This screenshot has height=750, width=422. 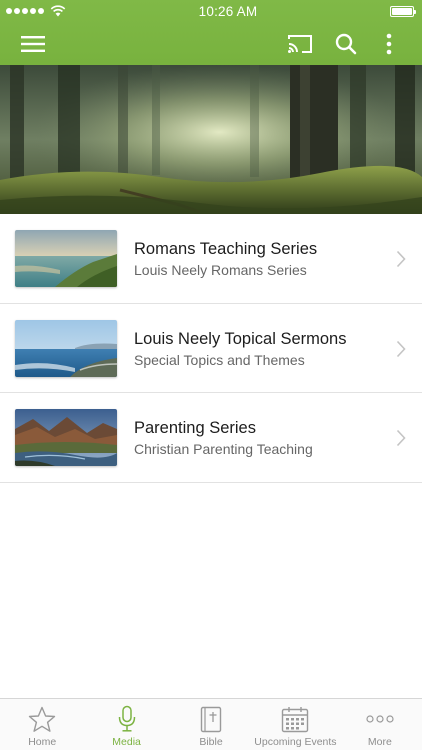 I want to click on status-time: 10:26 AM, so click(x=228, y=11).